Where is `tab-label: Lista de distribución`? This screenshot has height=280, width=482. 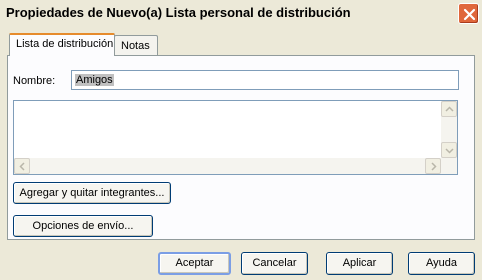 tab-label: Lista de distribución is located at coordinates (65, 44).